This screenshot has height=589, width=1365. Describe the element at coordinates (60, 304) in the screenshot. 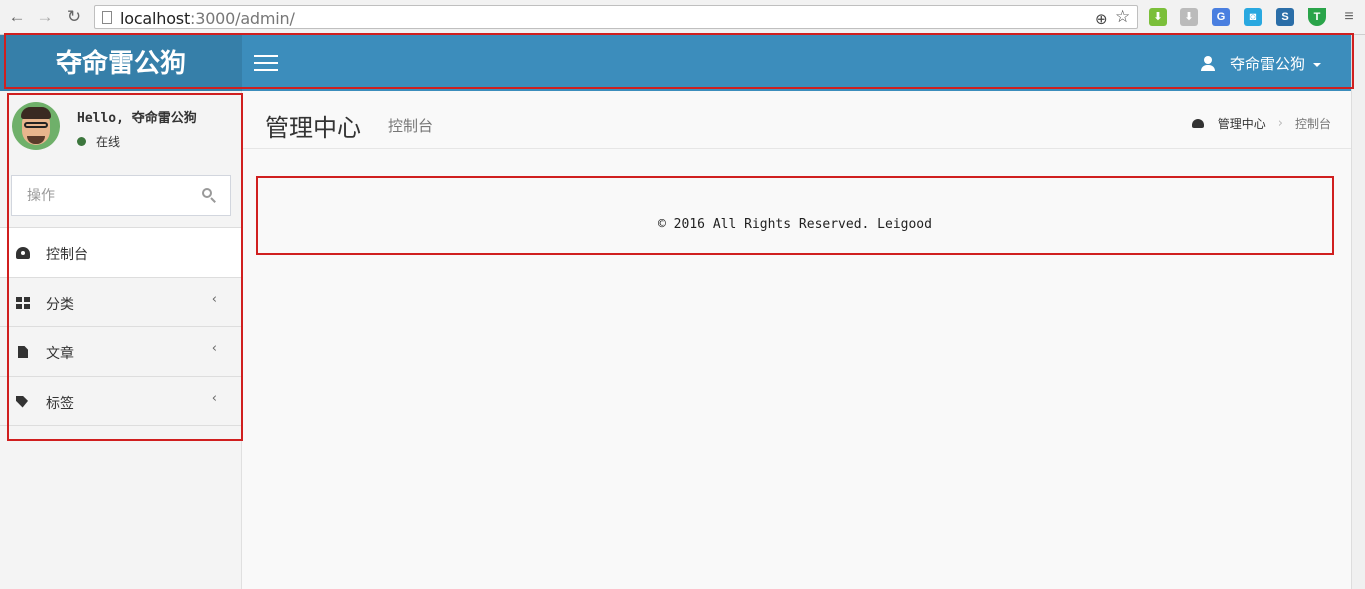

I see `sidebar-item-label: 分类` at that location.